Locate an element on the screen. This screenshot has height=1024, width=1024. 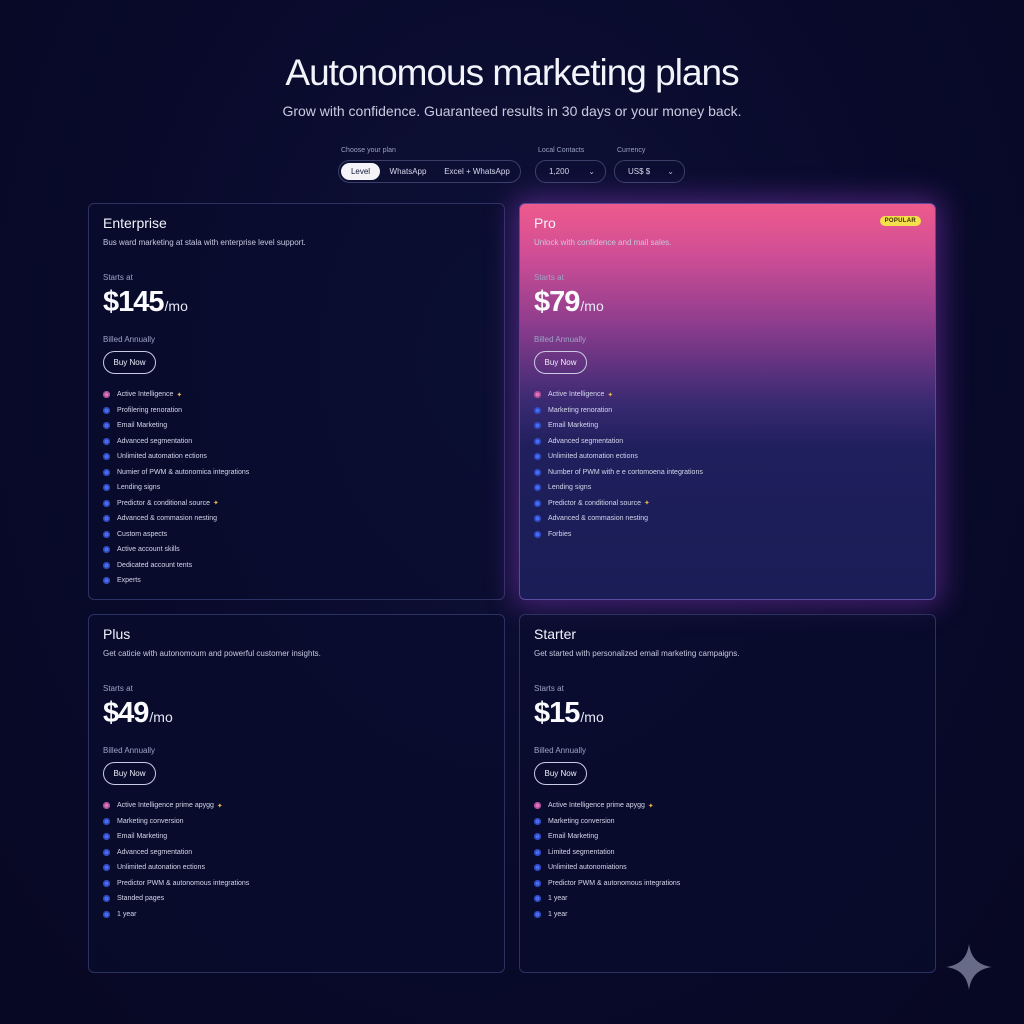
price-amount: $79 is located at coordinates (557, 302).